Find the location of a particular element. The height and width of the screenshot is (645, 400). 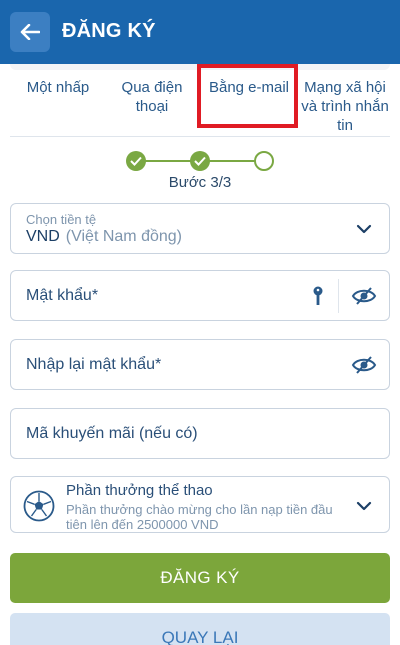

register-button: ĐĂNG KÝ is located at coordinates (200, 578).